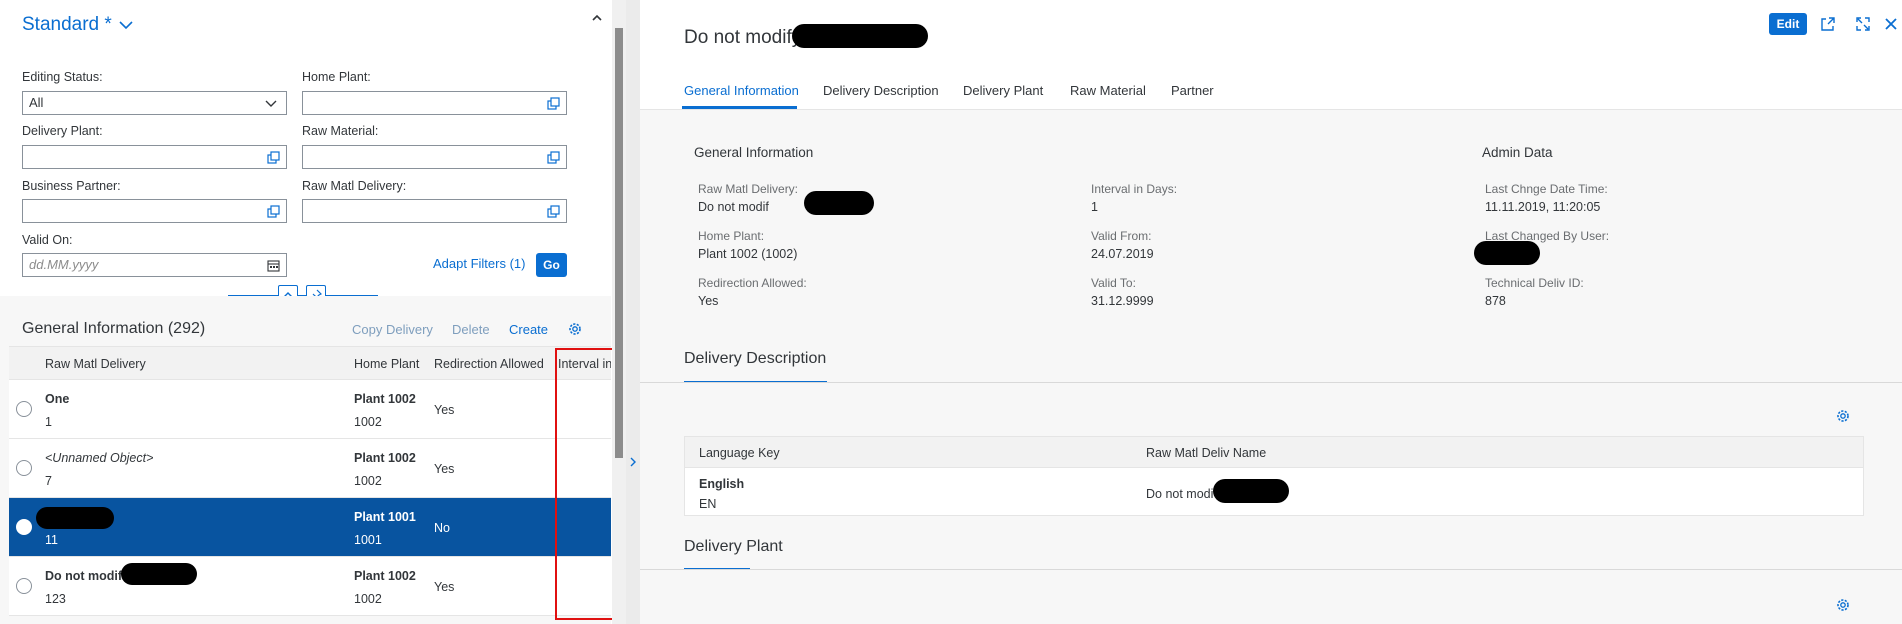  Describe the element at coordinates (722, 484) in the screenshot. I see `row-language: English` at that location.